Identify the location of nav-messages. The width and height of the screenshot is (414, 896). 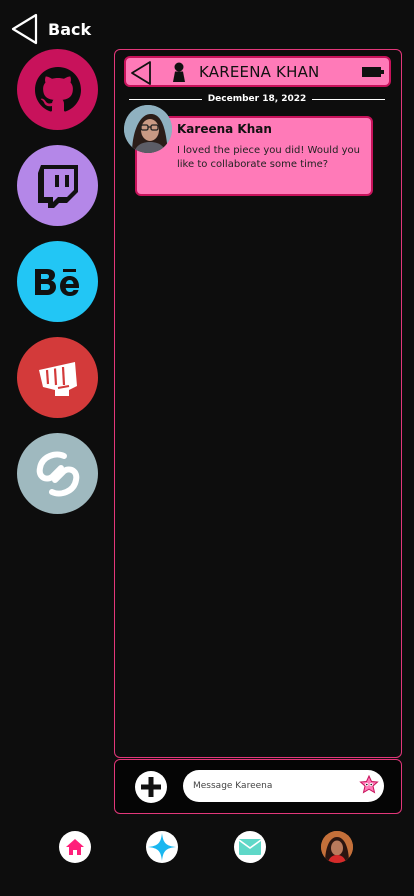
(250, 847).